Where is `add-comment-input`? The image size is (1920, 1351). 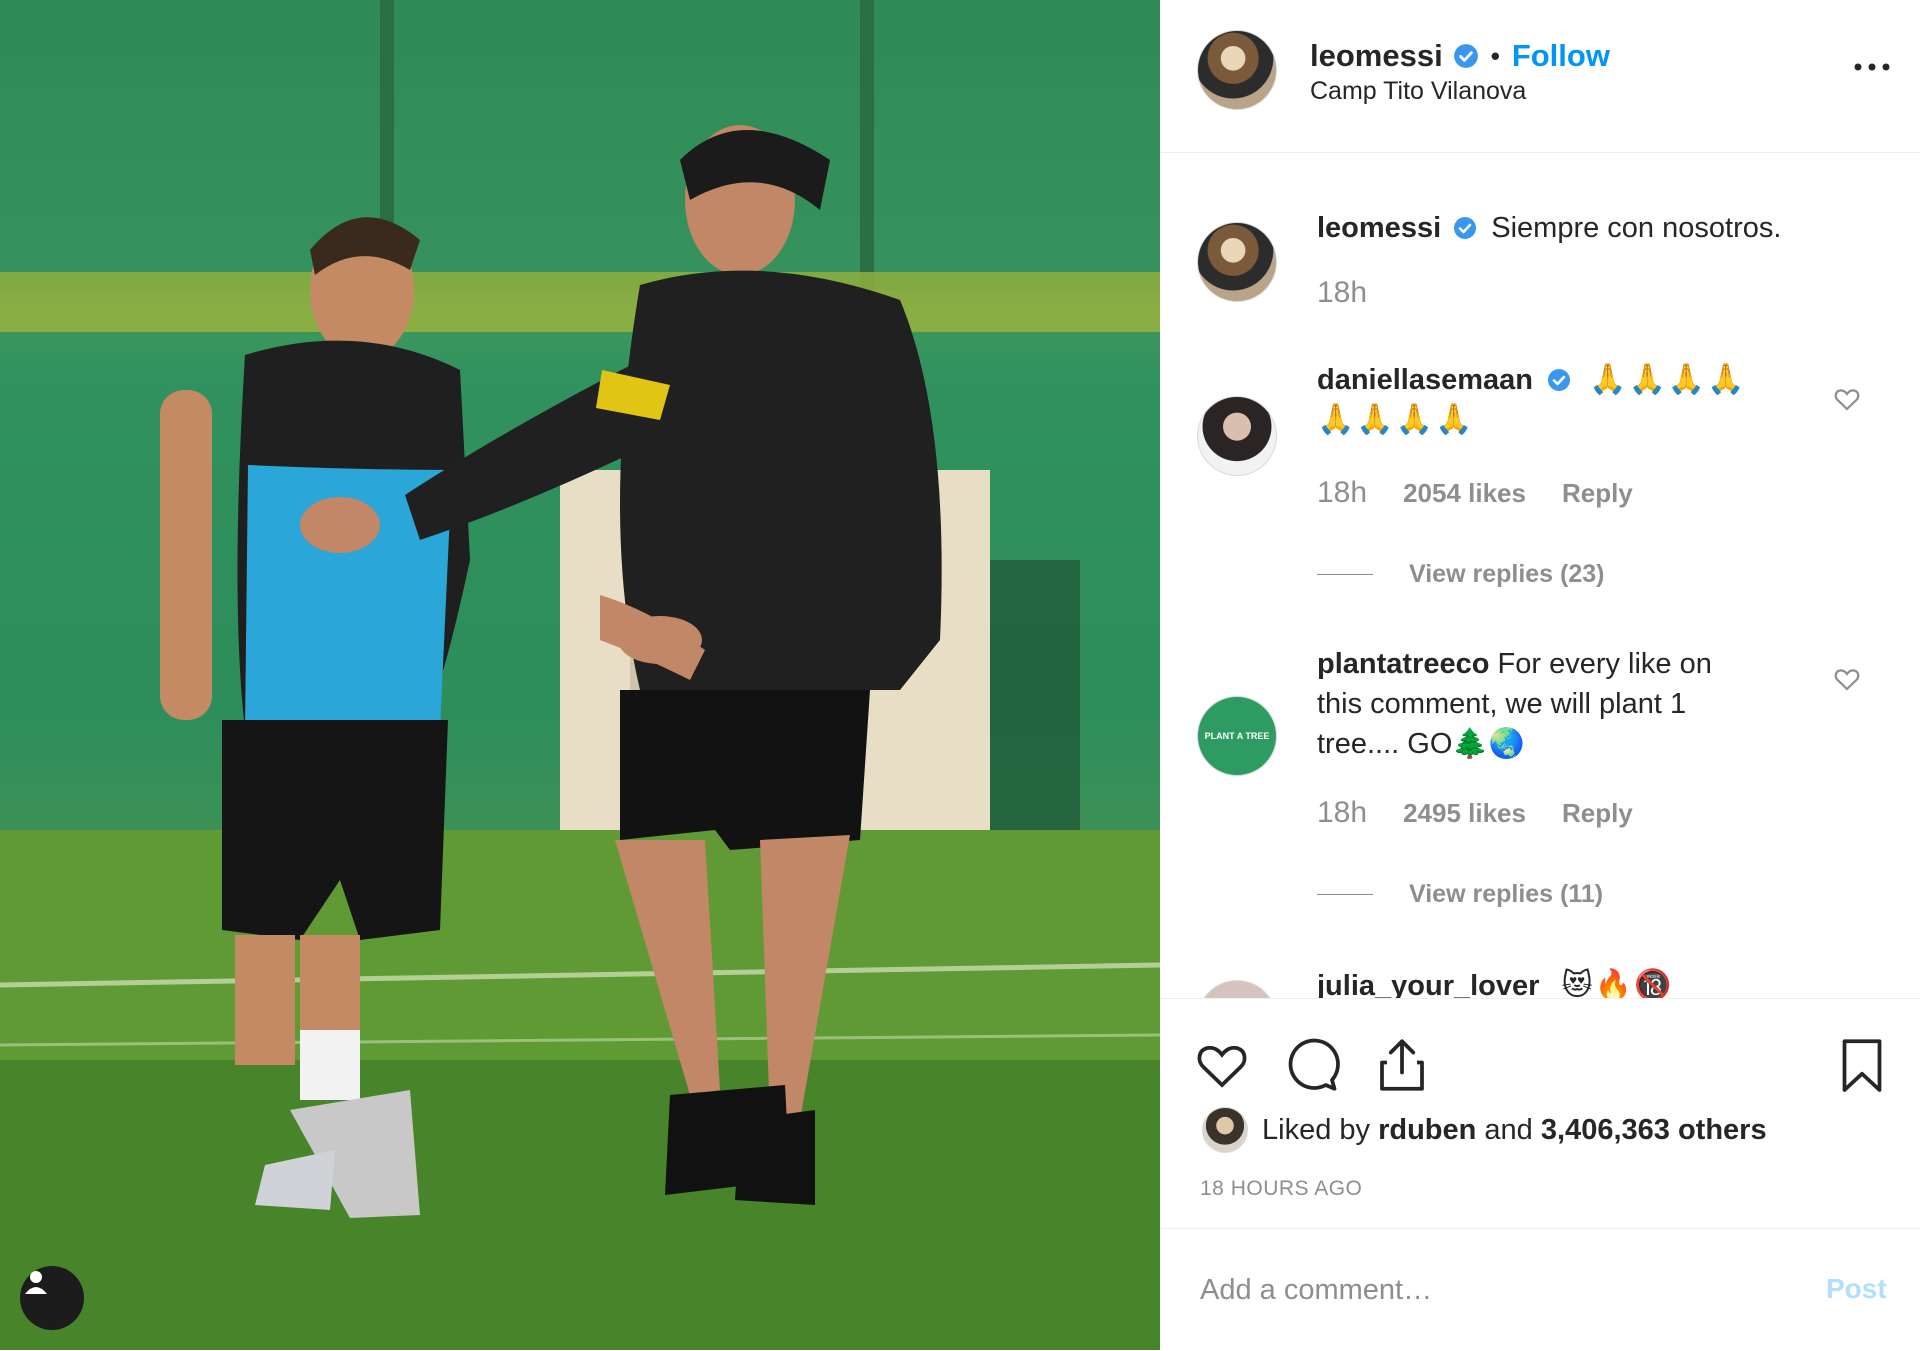 add-comment-input is located at coordinates (1480, 1290).